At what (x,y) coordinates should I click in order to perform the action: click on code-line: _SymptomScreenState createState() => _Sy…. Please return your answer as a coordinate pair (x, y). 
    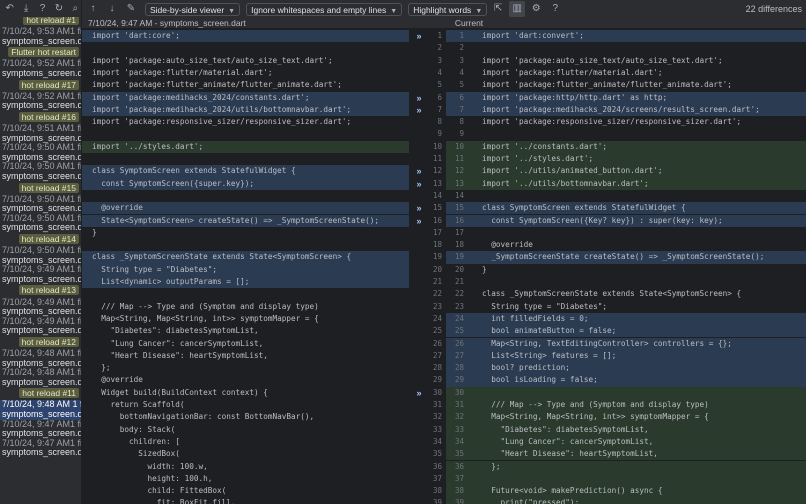
    Looking at the image, I should click on (626, 257).